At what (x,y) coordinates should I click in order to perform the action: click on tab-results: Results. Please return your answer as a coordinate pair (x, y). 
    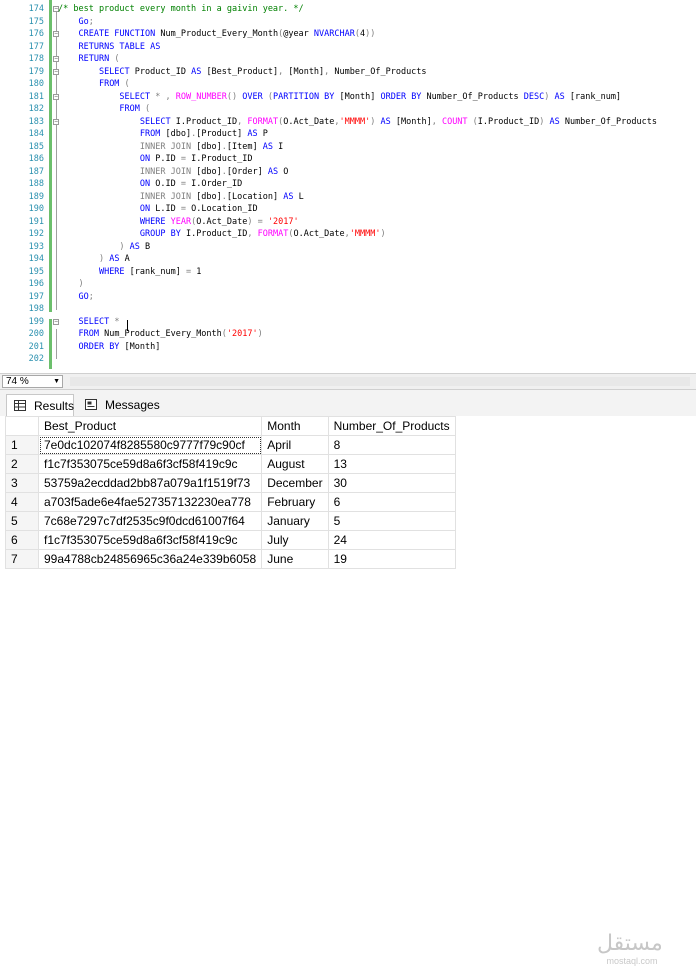
    Looking at the image, I should click on (40, 405).